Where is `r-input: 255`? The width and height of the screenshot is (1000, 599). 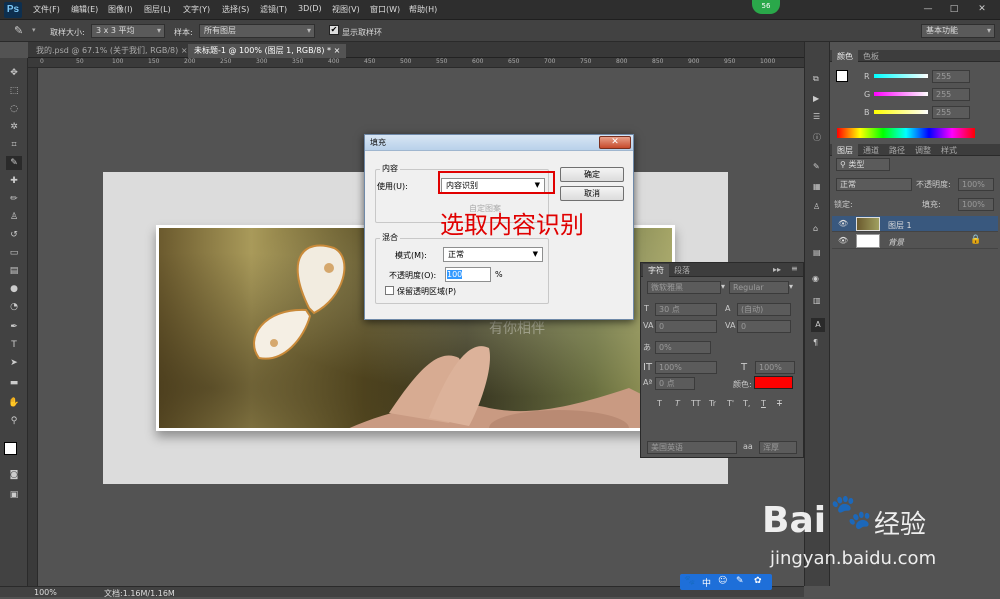
r-input: 255 is located at coordinates (951, 76).